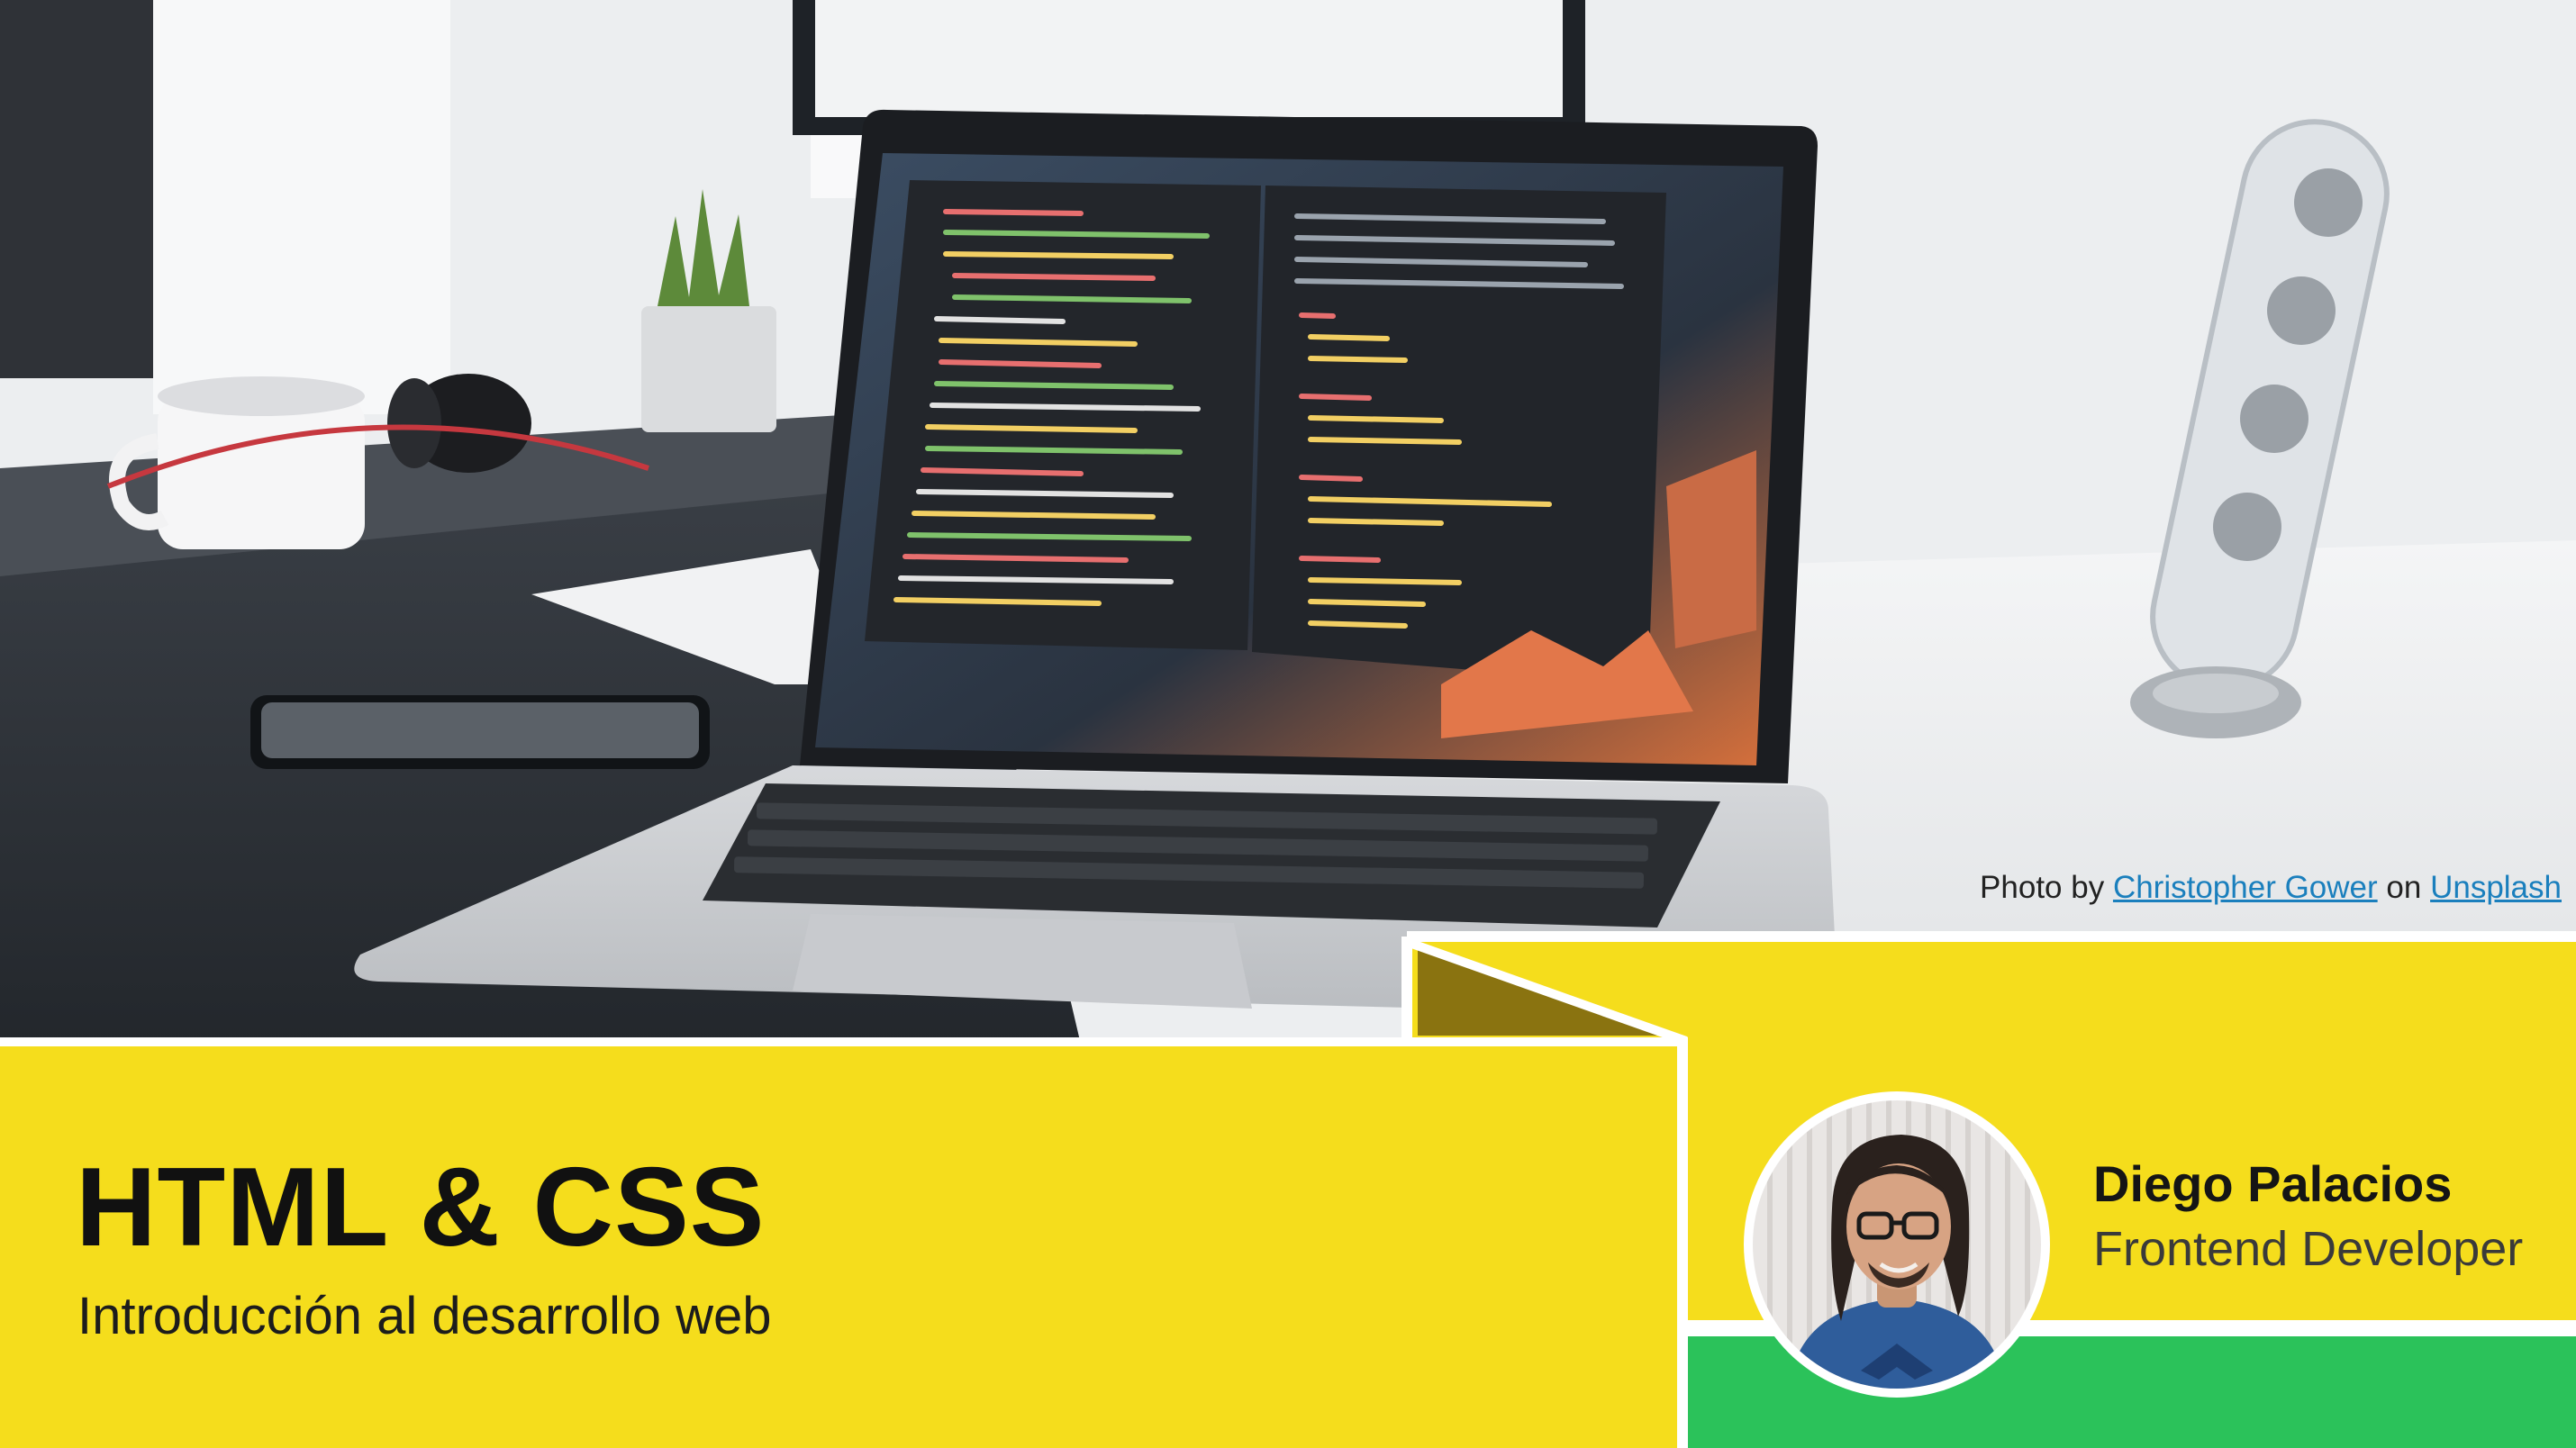 The height and width of the screenshot is (1448, 2576). I want to click on panel-top-edge, so click(844, 1041).